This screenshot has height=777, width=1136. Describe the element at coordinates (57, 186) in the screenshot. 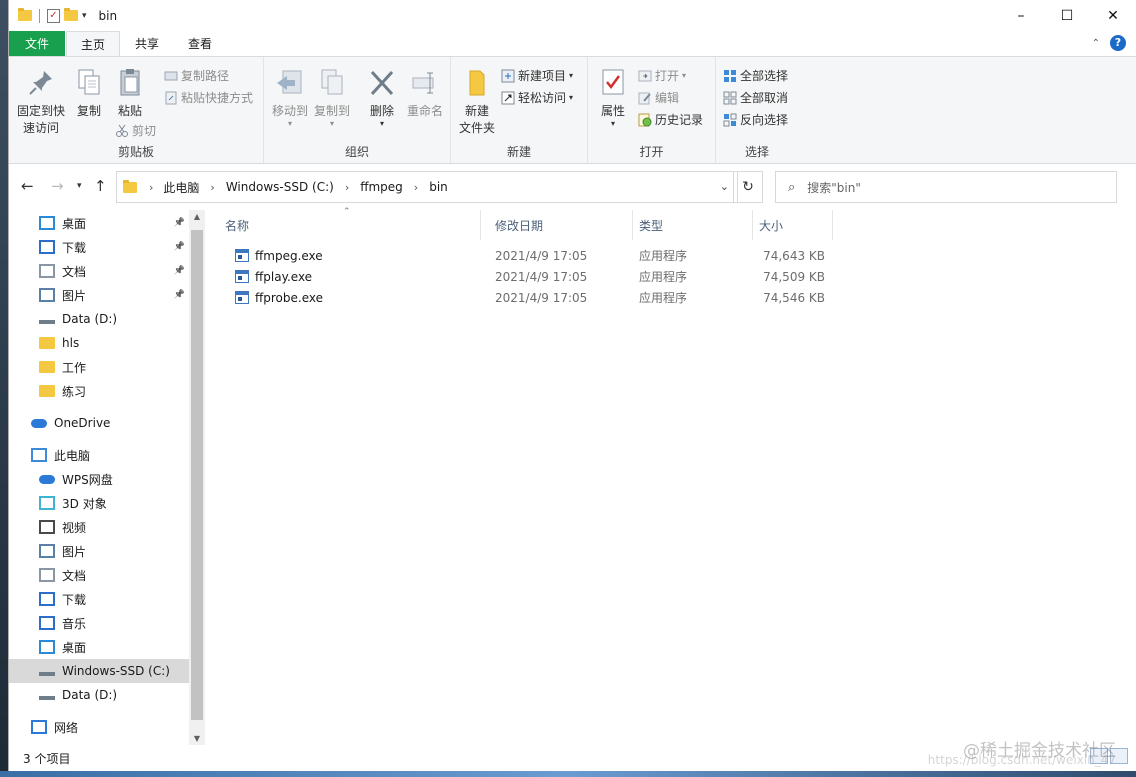

I see `forward-arrow-icon: →` at that location.